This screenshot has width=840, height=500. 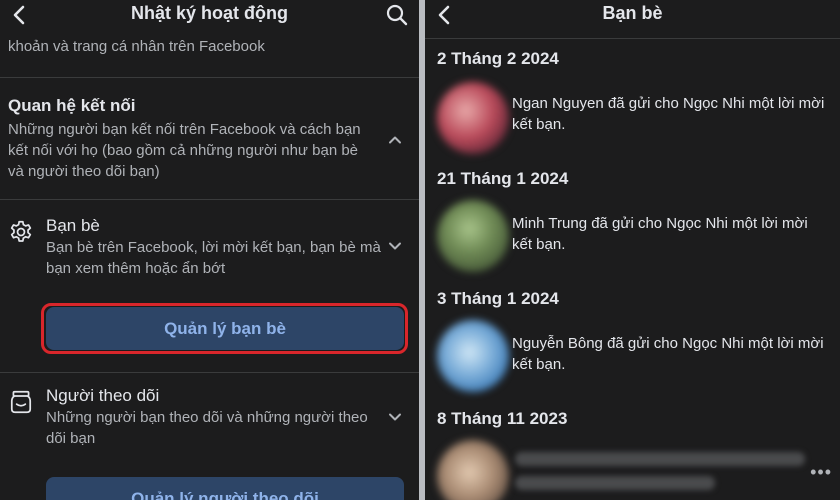 I want to click on date-heading: 21 Tháng 1 2024, so click(x=503, y=178).